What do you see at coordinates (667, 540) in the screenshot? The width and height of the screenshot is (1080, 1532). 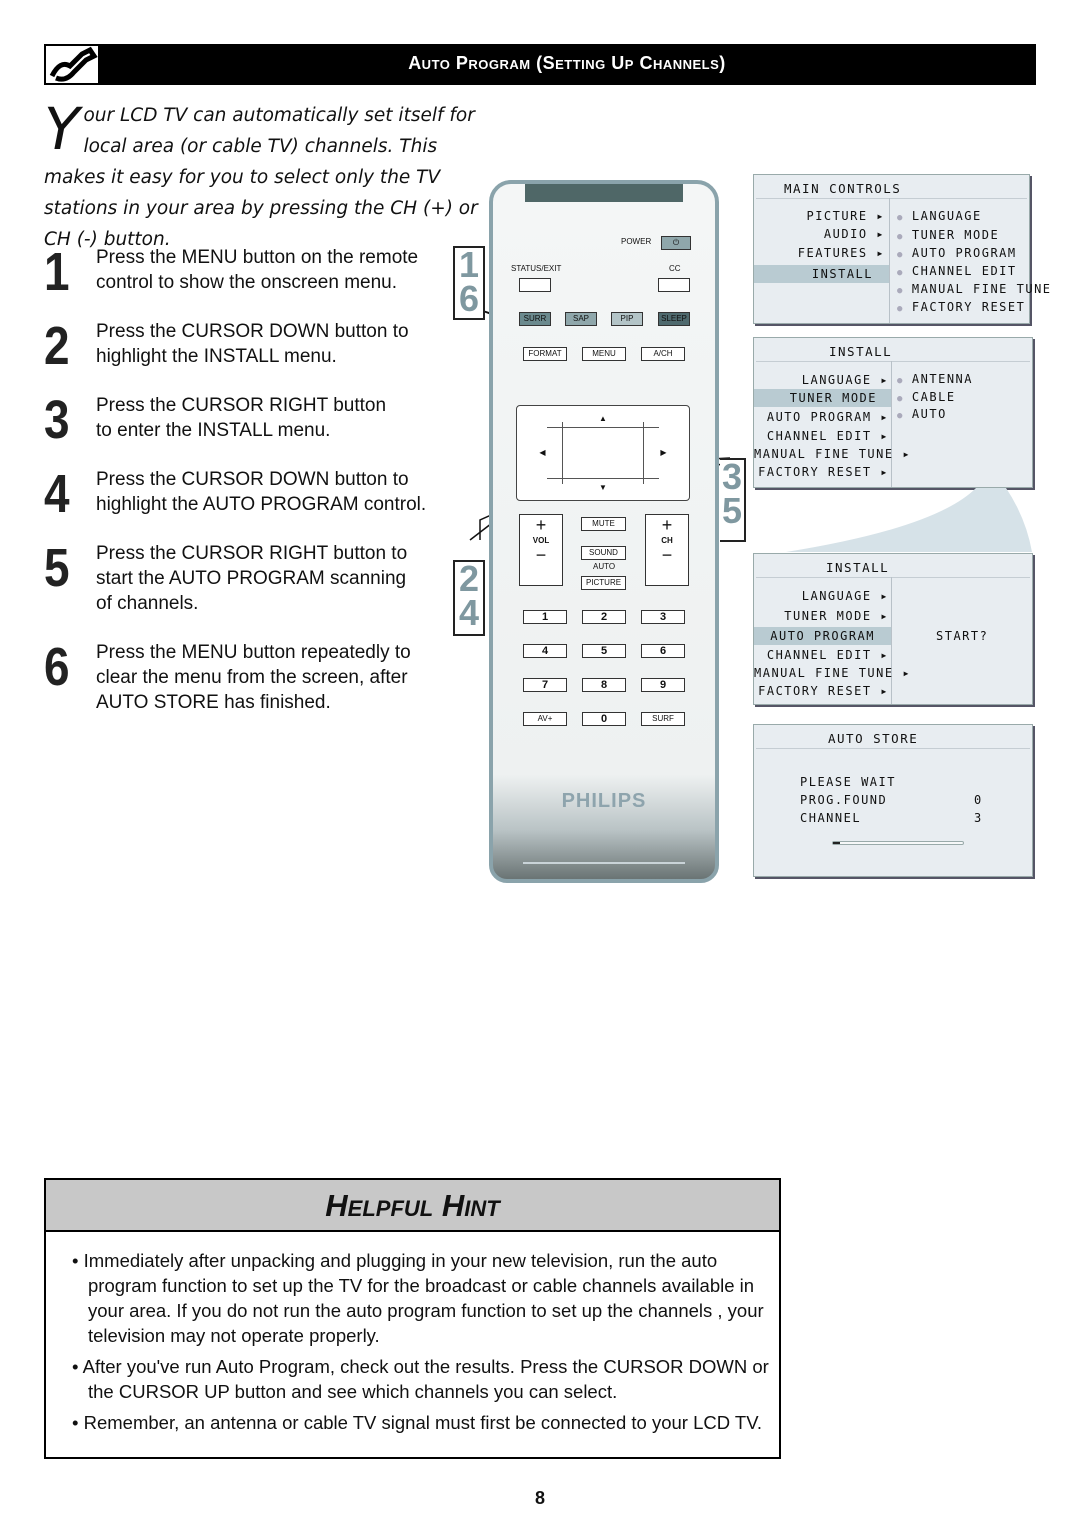 I see `ch-label: CH` at bounding box center [667, 540].